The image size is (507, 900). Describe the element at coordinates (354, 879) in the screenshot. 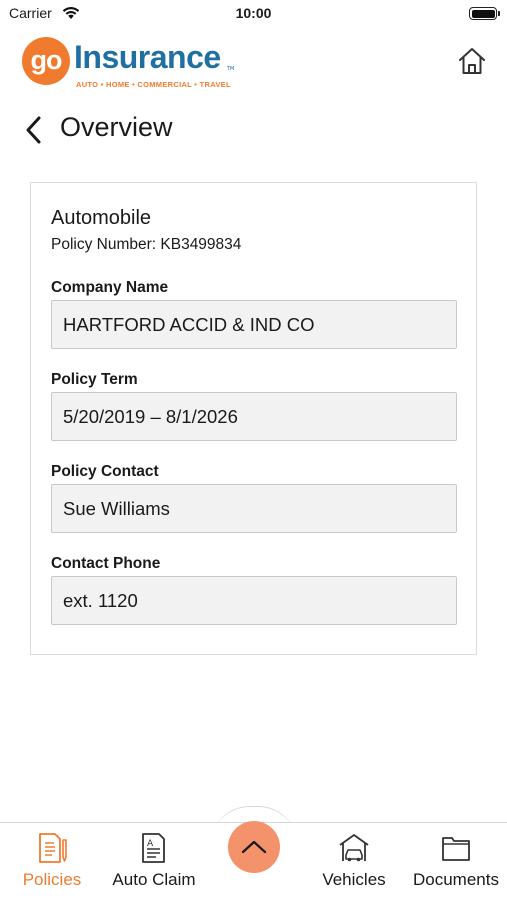

I see `tab-vehicles-label: Vehicles` at that location.